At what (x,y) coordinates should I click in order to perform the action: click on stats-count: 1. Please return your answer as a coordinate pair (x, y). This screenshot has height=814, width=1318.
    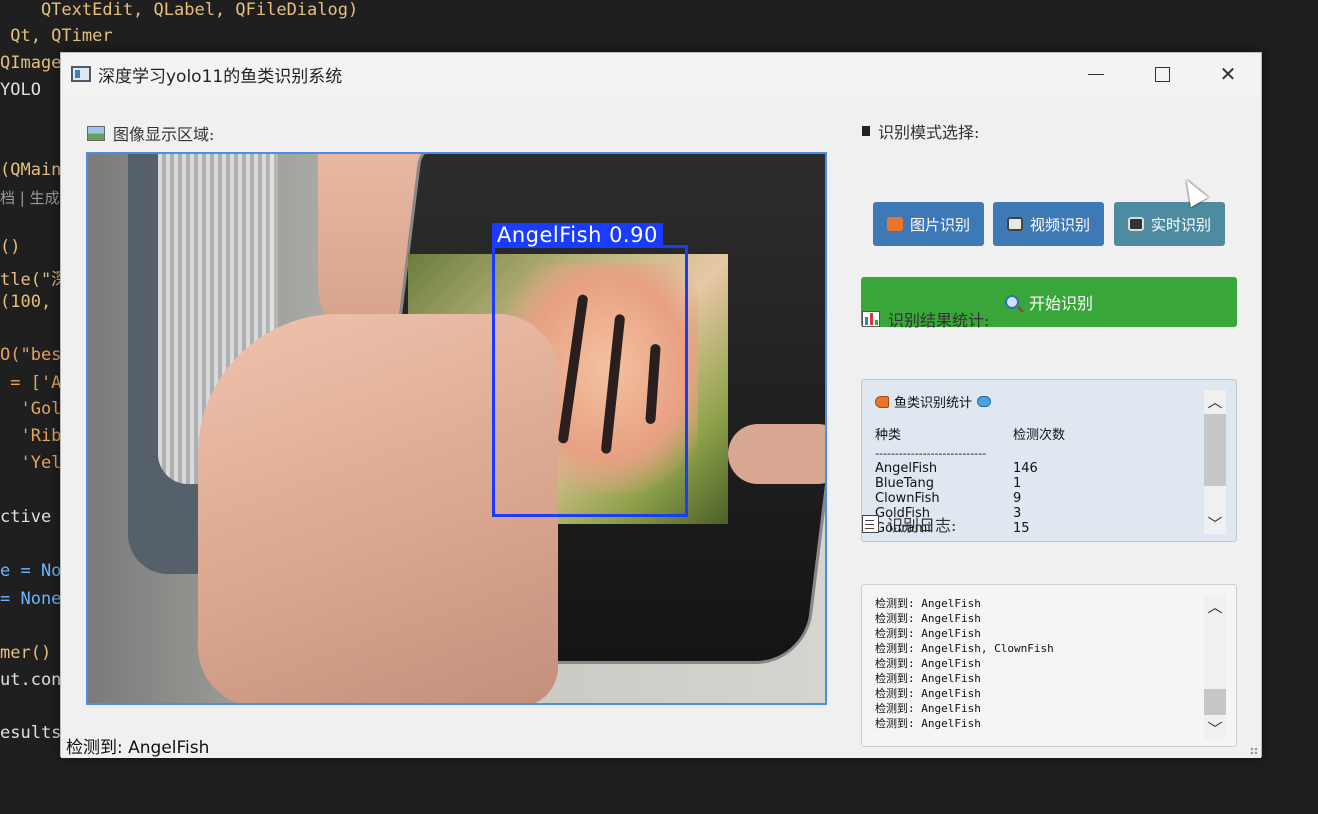
    Looking at the image, I should click on (1017, 483).